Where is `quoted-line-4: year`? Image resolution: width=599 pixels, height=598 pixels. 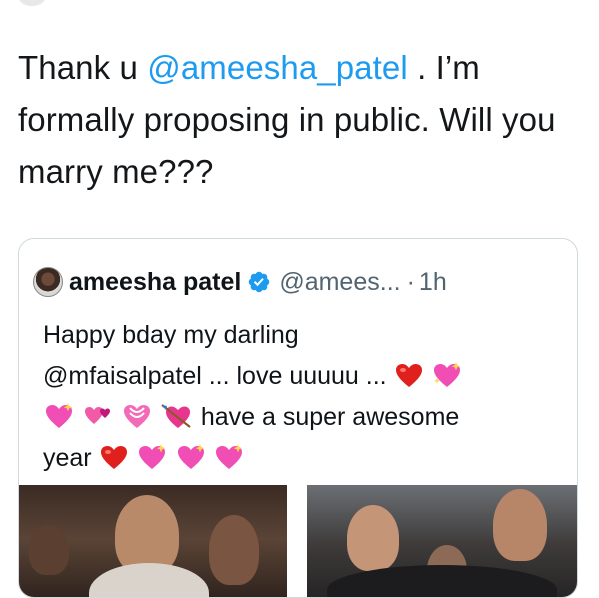 quoted-line-4: year is located at coordinates (303, 458).